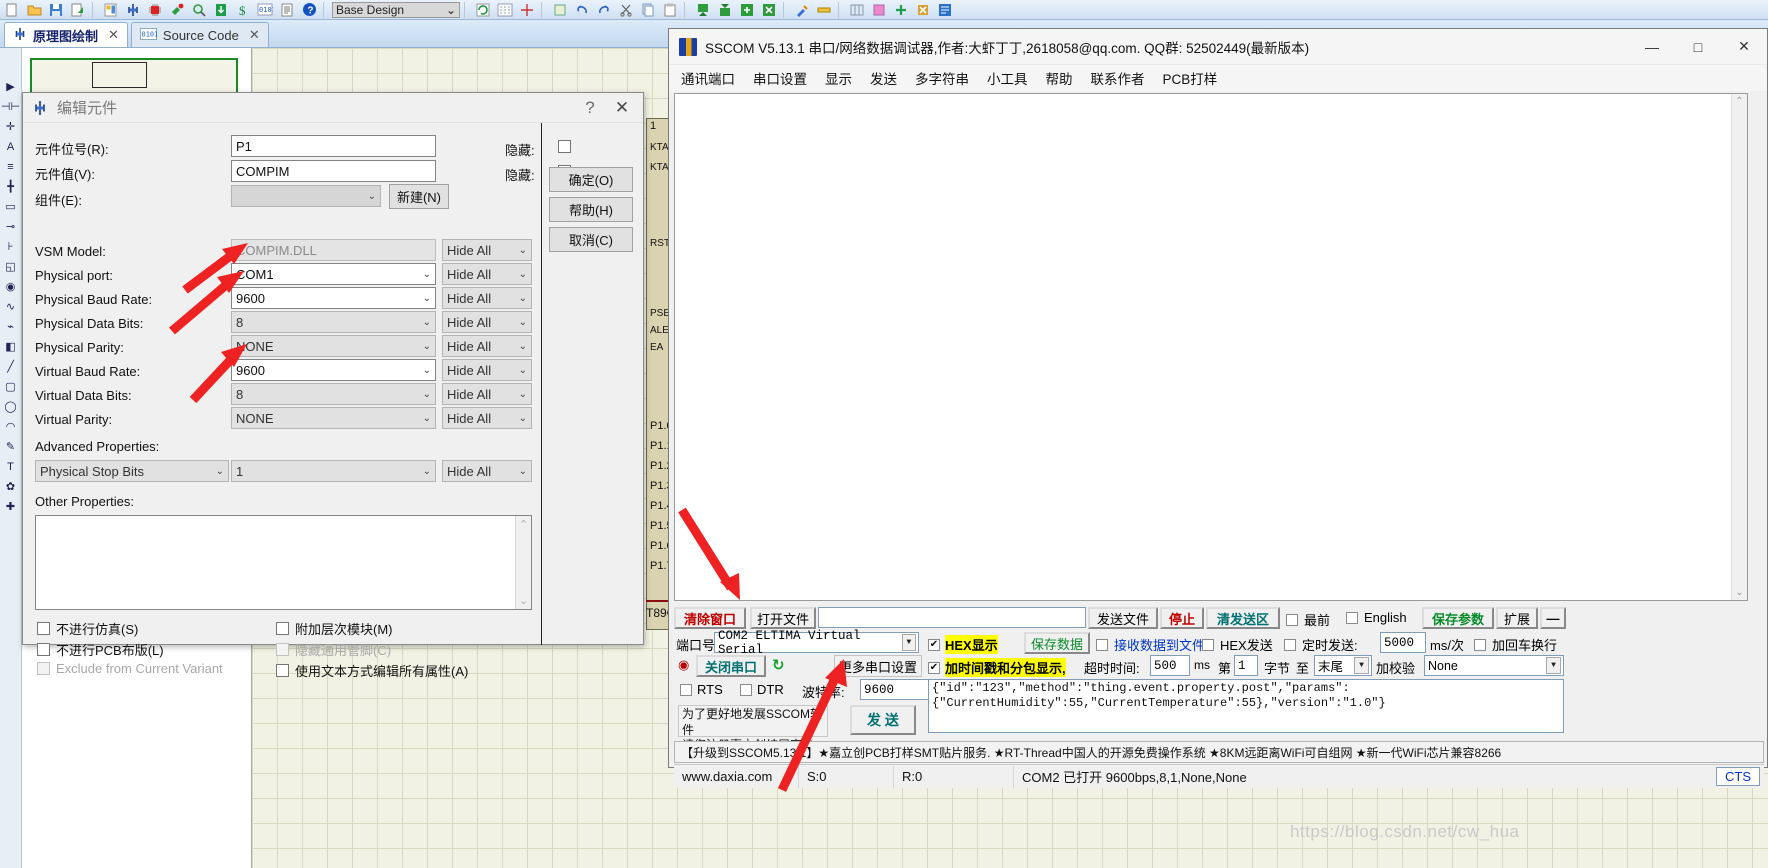 This screenshot has width=1768, height=868. Describe the element at coordinates (1376, 617) in the screenshot. I see `english-checkbox-row: English` at that location.